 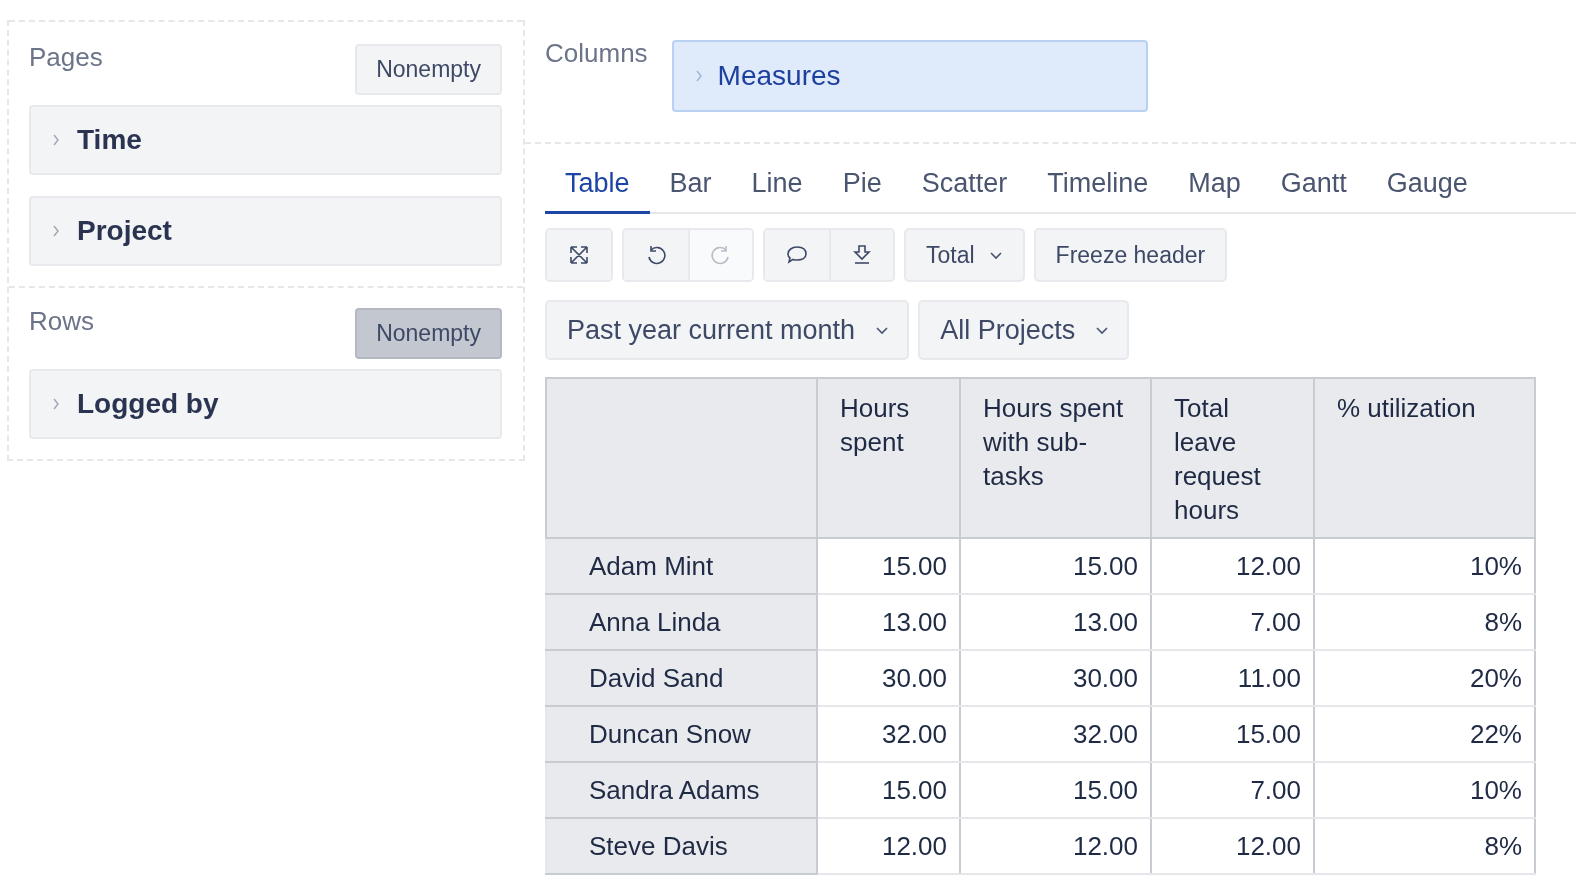 I want to click on row-header: Steve Davis, so click(x=681, y=846).